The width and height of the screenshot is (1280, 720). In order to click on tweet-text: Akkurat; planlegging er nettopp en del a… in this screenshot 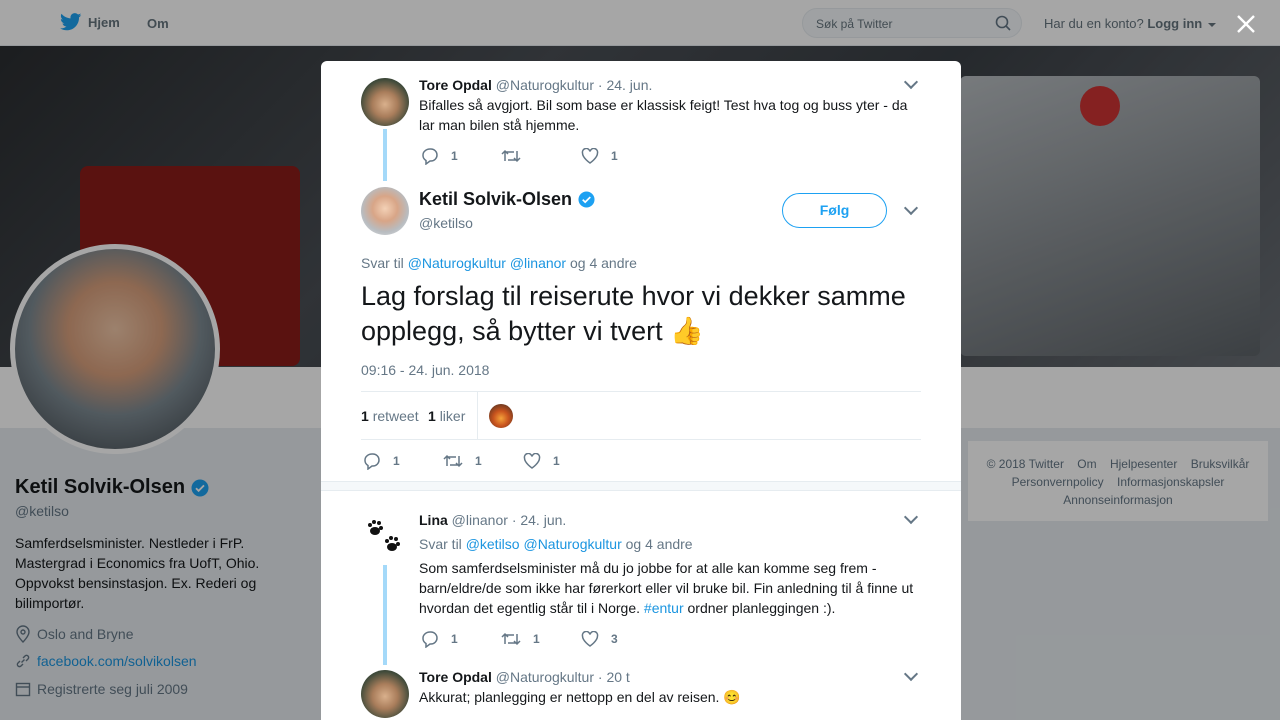, I will do `click(580, 697)`.